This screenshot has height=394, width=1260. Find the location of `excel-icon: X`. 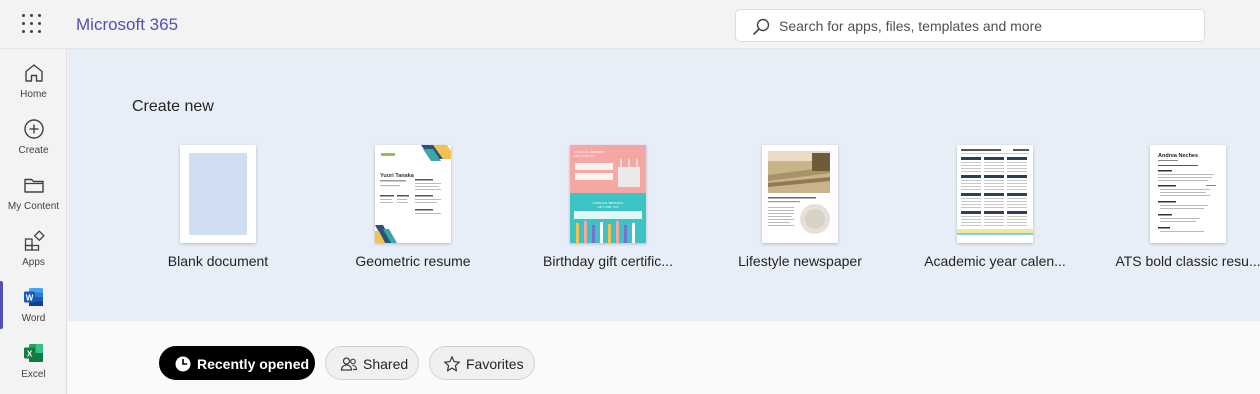

excel-icon: X is located at coordinates (33, 353).